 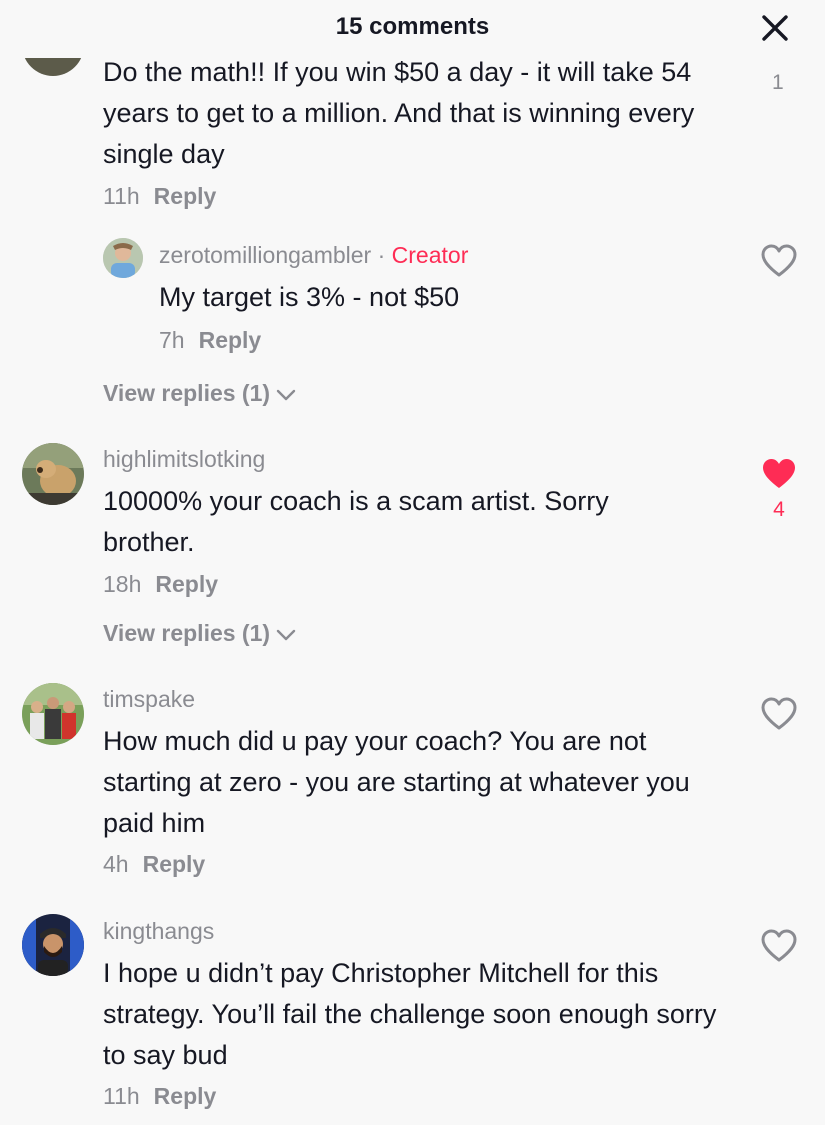 What do you see at coordinates (122, 584) in the screenshot?
I see `comment-time: 18h` at bounding box center [122, 584].